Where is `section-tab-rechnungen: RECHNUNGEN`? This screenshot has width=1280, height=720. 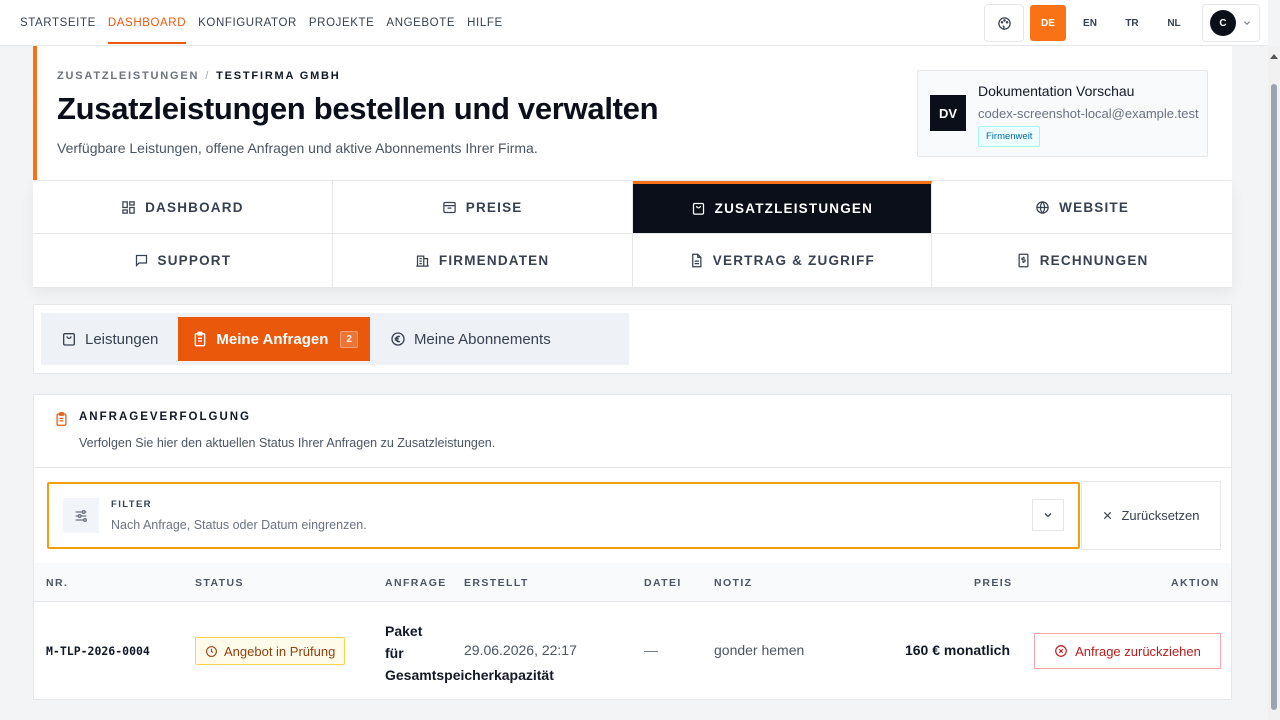 section-tab-rechnungen: RECHNUNGEN is located at coordinates (1082, 261).